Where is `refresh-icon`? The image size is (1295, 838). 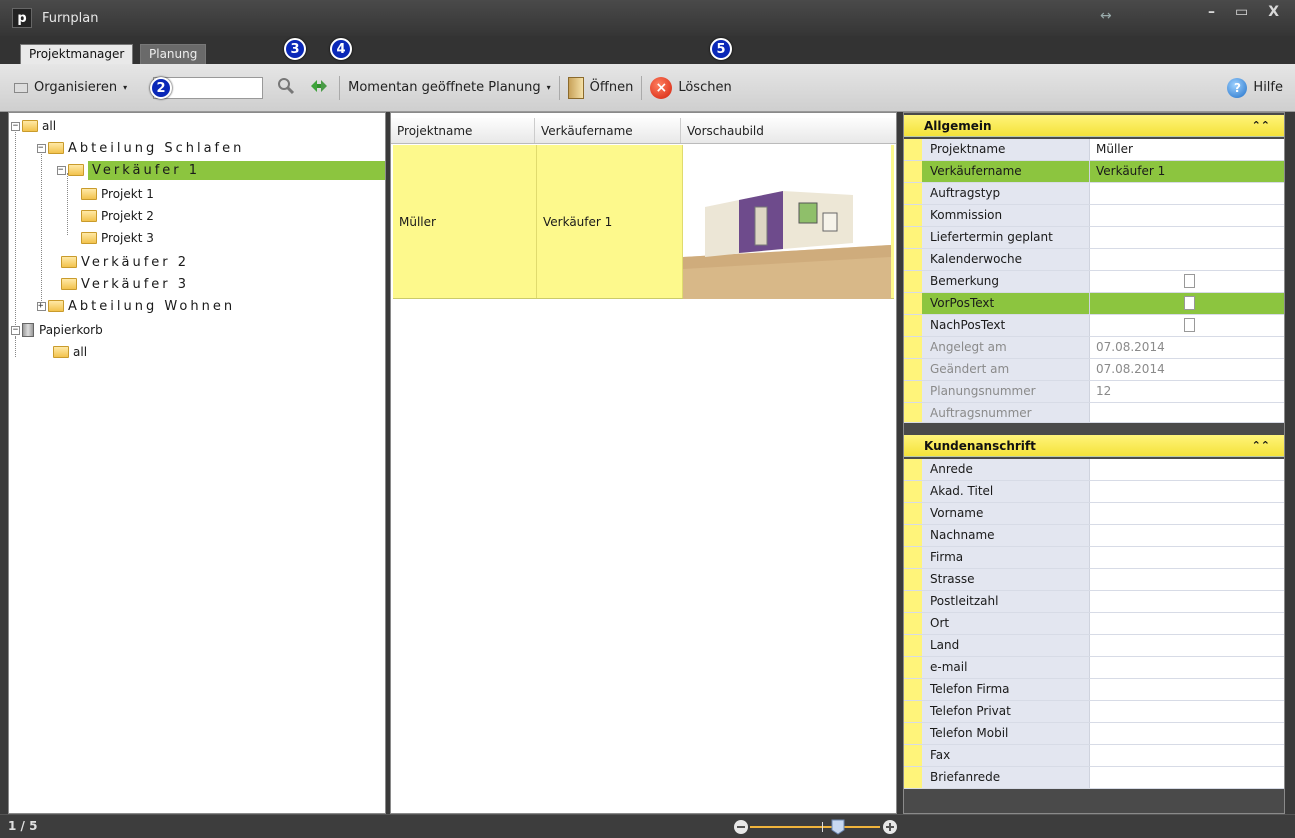
refresh-icon is located at coordinates (319, 87).